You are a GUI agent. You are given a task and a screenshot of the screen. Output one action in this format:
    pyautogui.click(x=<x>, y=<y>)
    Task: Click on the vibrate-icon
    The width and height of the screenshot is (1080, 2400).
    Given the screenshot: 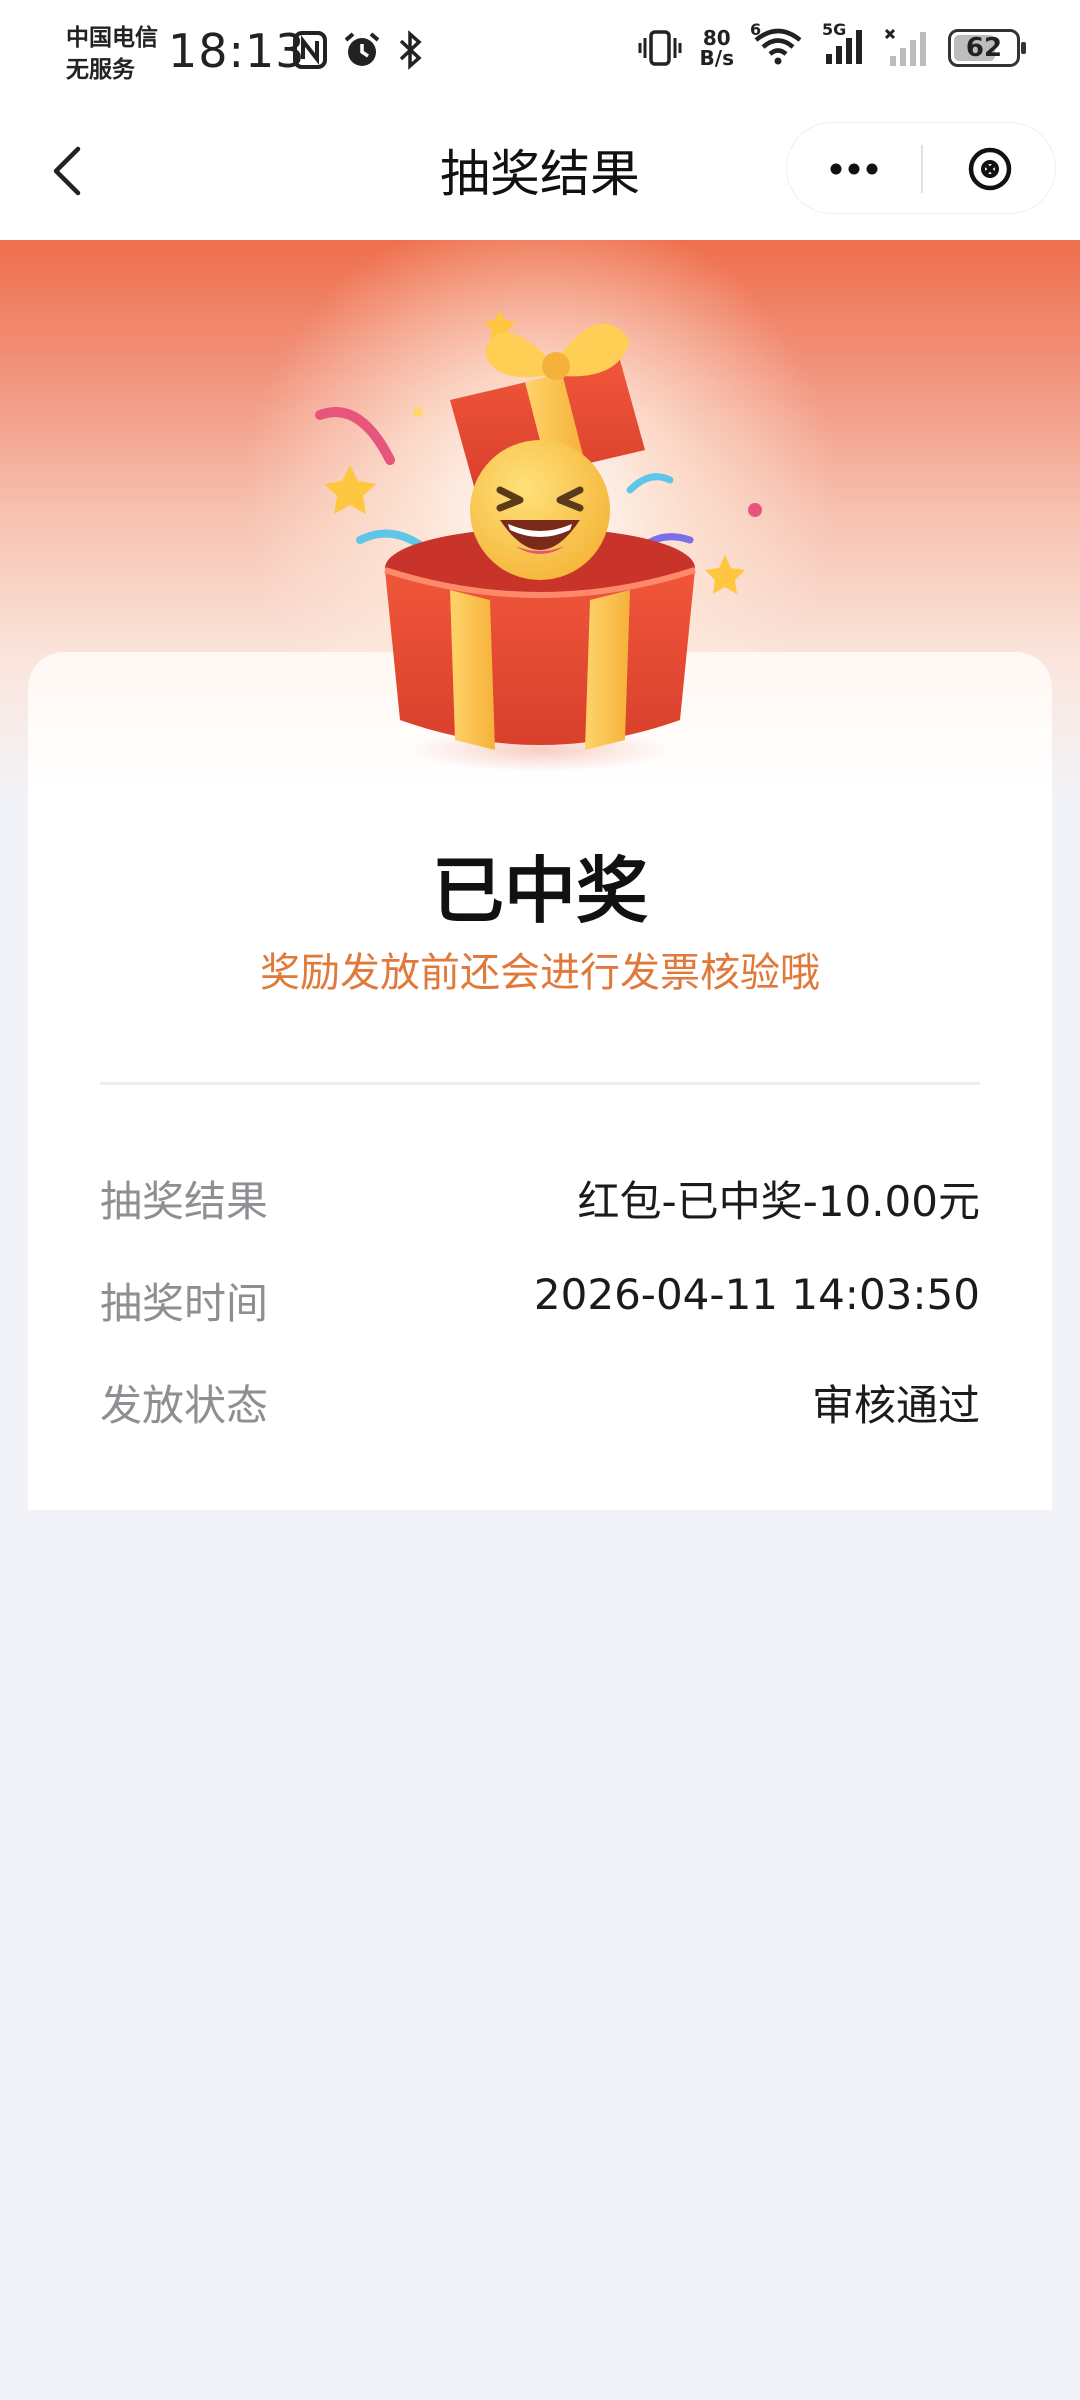 What is the action you would take?
    pyautogui.click(x=660, y=48)
    